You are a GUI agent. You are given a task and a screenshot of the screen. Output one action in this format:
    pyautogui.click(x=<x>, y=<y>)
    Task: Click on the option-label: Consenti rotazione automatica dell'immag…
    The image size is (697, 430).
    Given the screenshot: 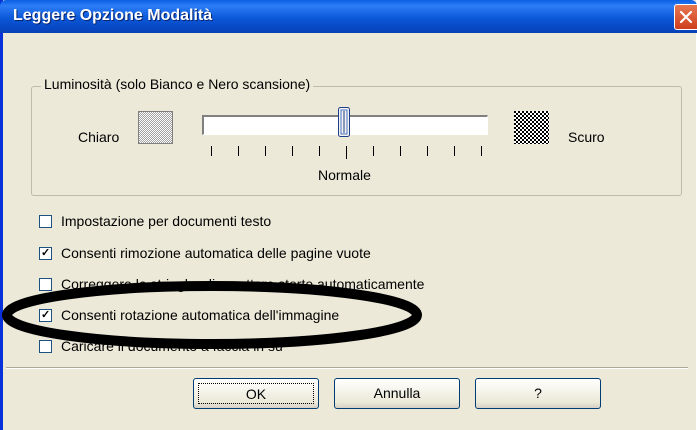 What is the action you would take?
    pyautogui.click(x=200, y=315)
    